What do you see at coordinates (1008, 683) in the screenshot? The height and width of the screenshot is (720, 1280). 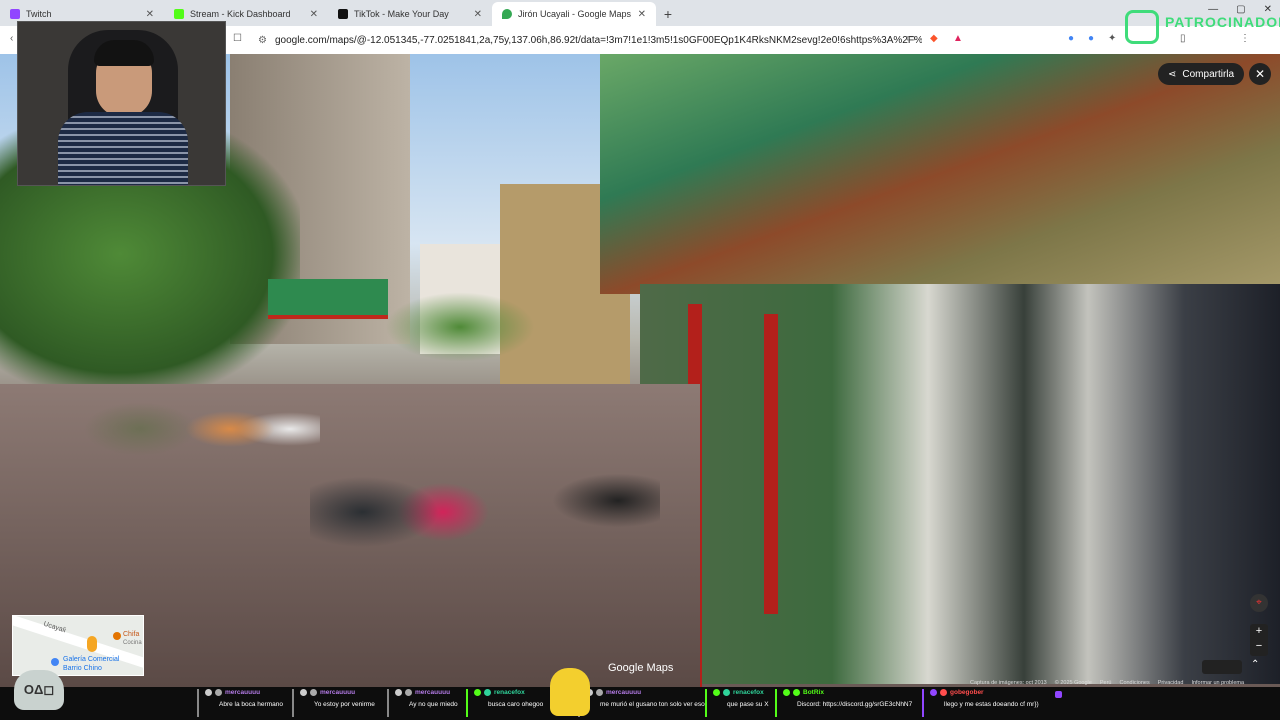 I see `capture-date: Captura de imágenes: oct 2013` at bounding box center [1008, 683].